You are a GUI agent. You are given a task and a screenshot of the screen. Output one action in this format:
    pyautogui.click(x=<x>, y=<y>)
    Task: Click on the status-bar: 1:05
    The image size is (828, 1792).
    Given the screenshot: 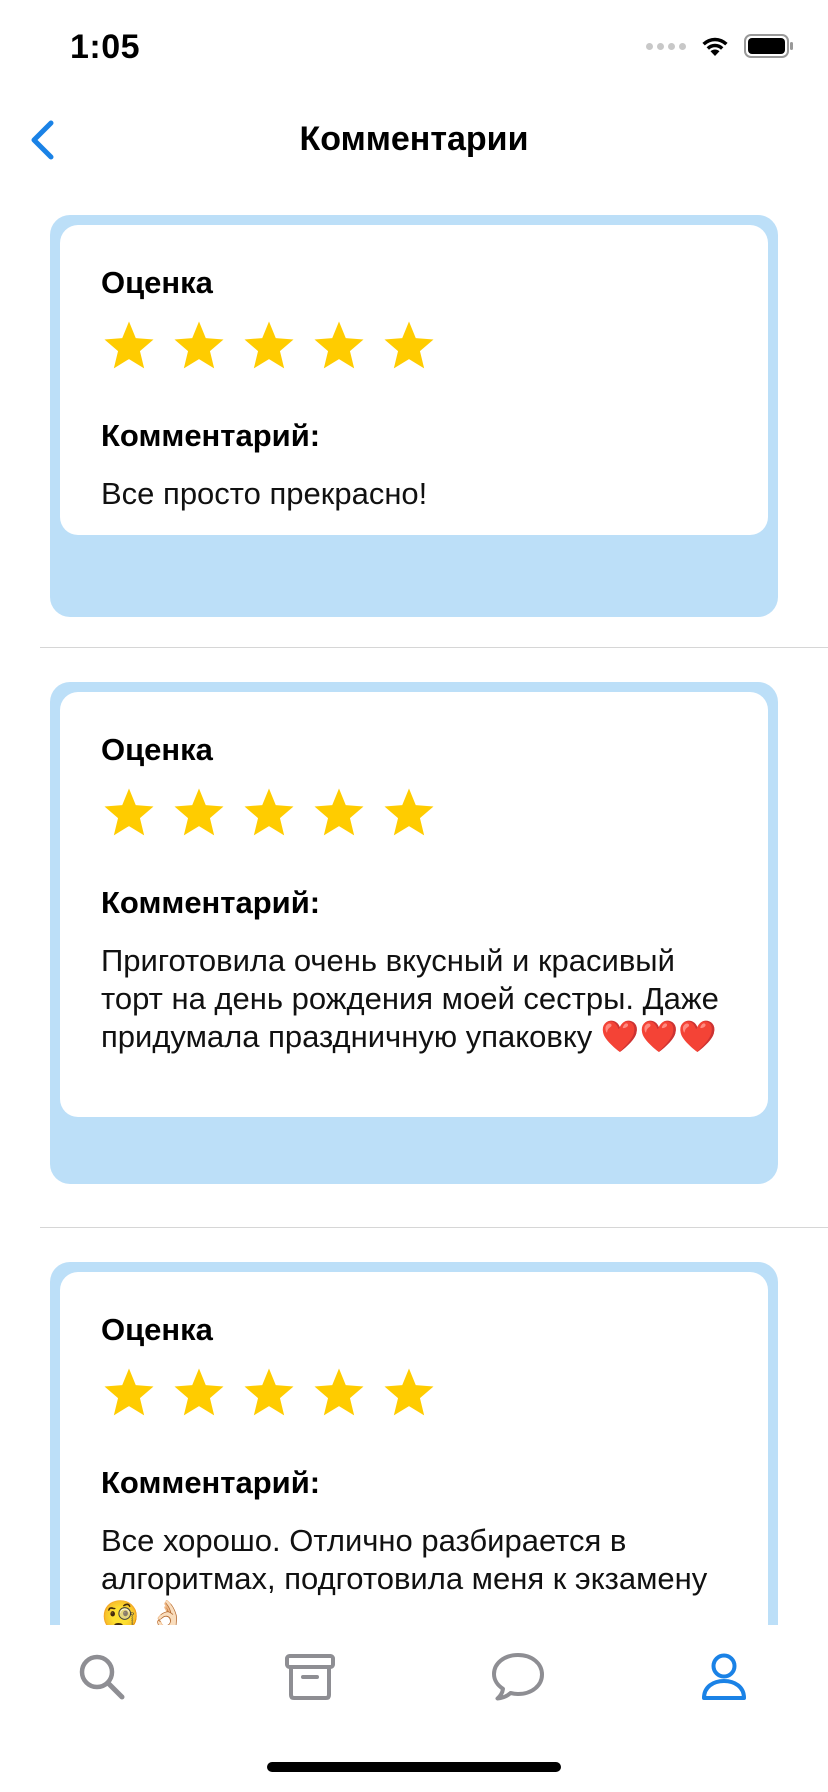 What is the action you would take?
    pyautogui.click(x=414, y=50)
    